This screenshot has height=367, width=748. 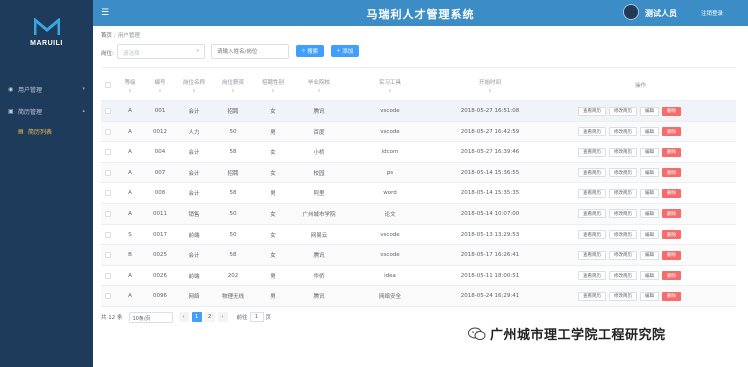 I want to click on select-all-checkbox, so click(x=108, y=85).